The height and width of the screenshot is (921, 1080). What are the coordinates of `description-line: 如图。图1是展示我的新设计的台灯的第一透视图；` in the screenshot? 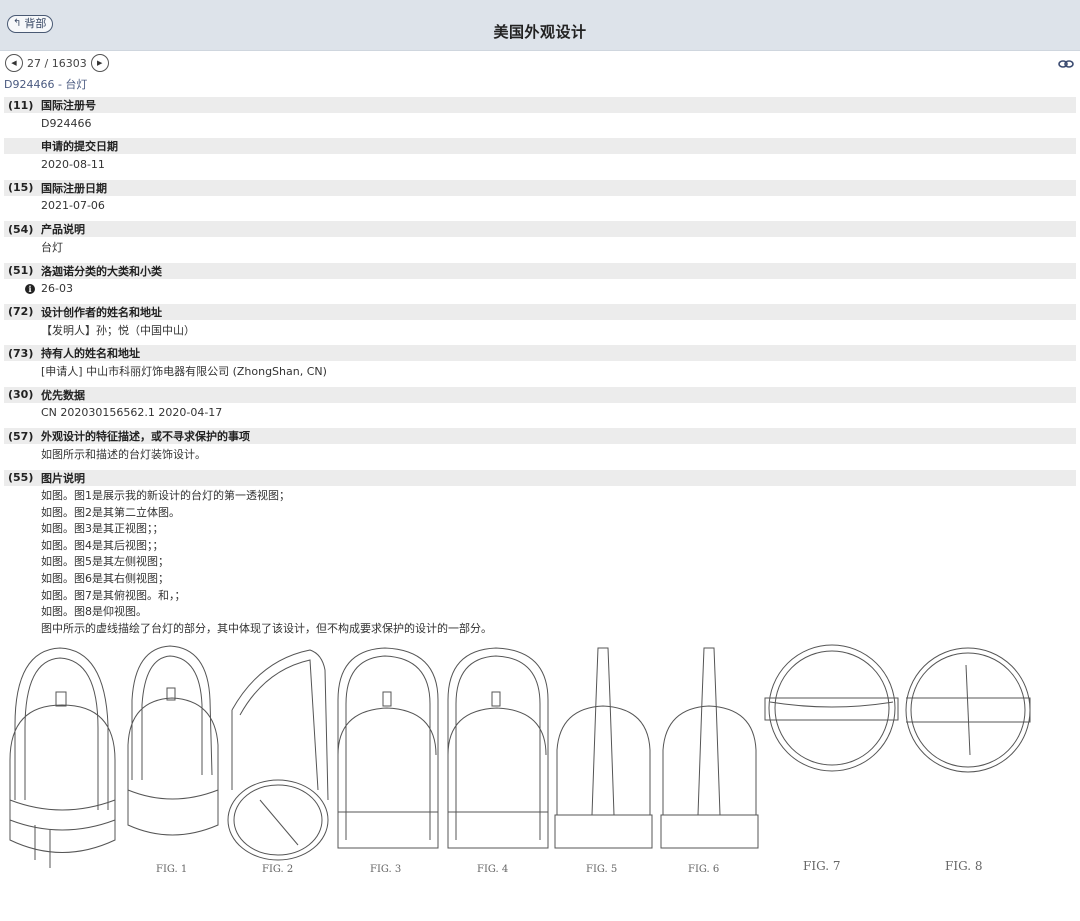 It's located at (165, 495).